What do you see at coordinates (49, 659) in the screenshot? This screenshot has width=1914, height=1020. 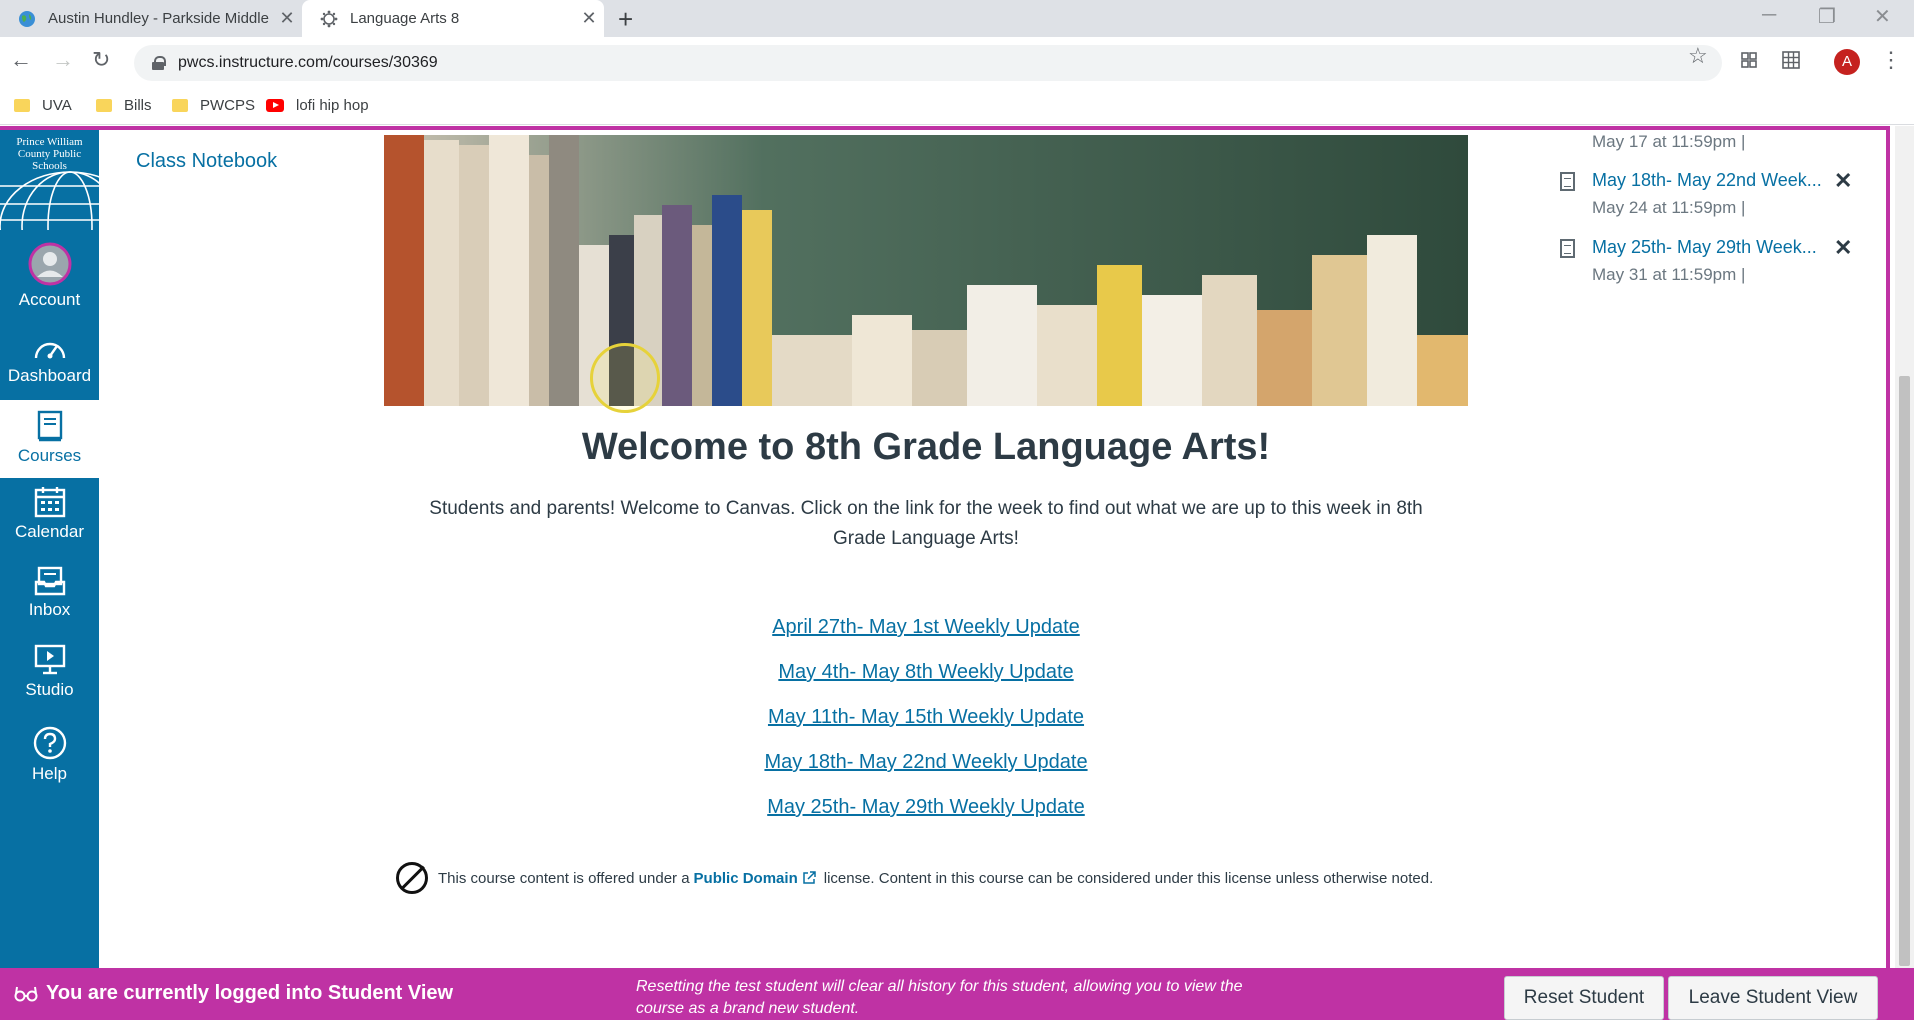 I see `studio-icon` at bounding box center [49, 659].